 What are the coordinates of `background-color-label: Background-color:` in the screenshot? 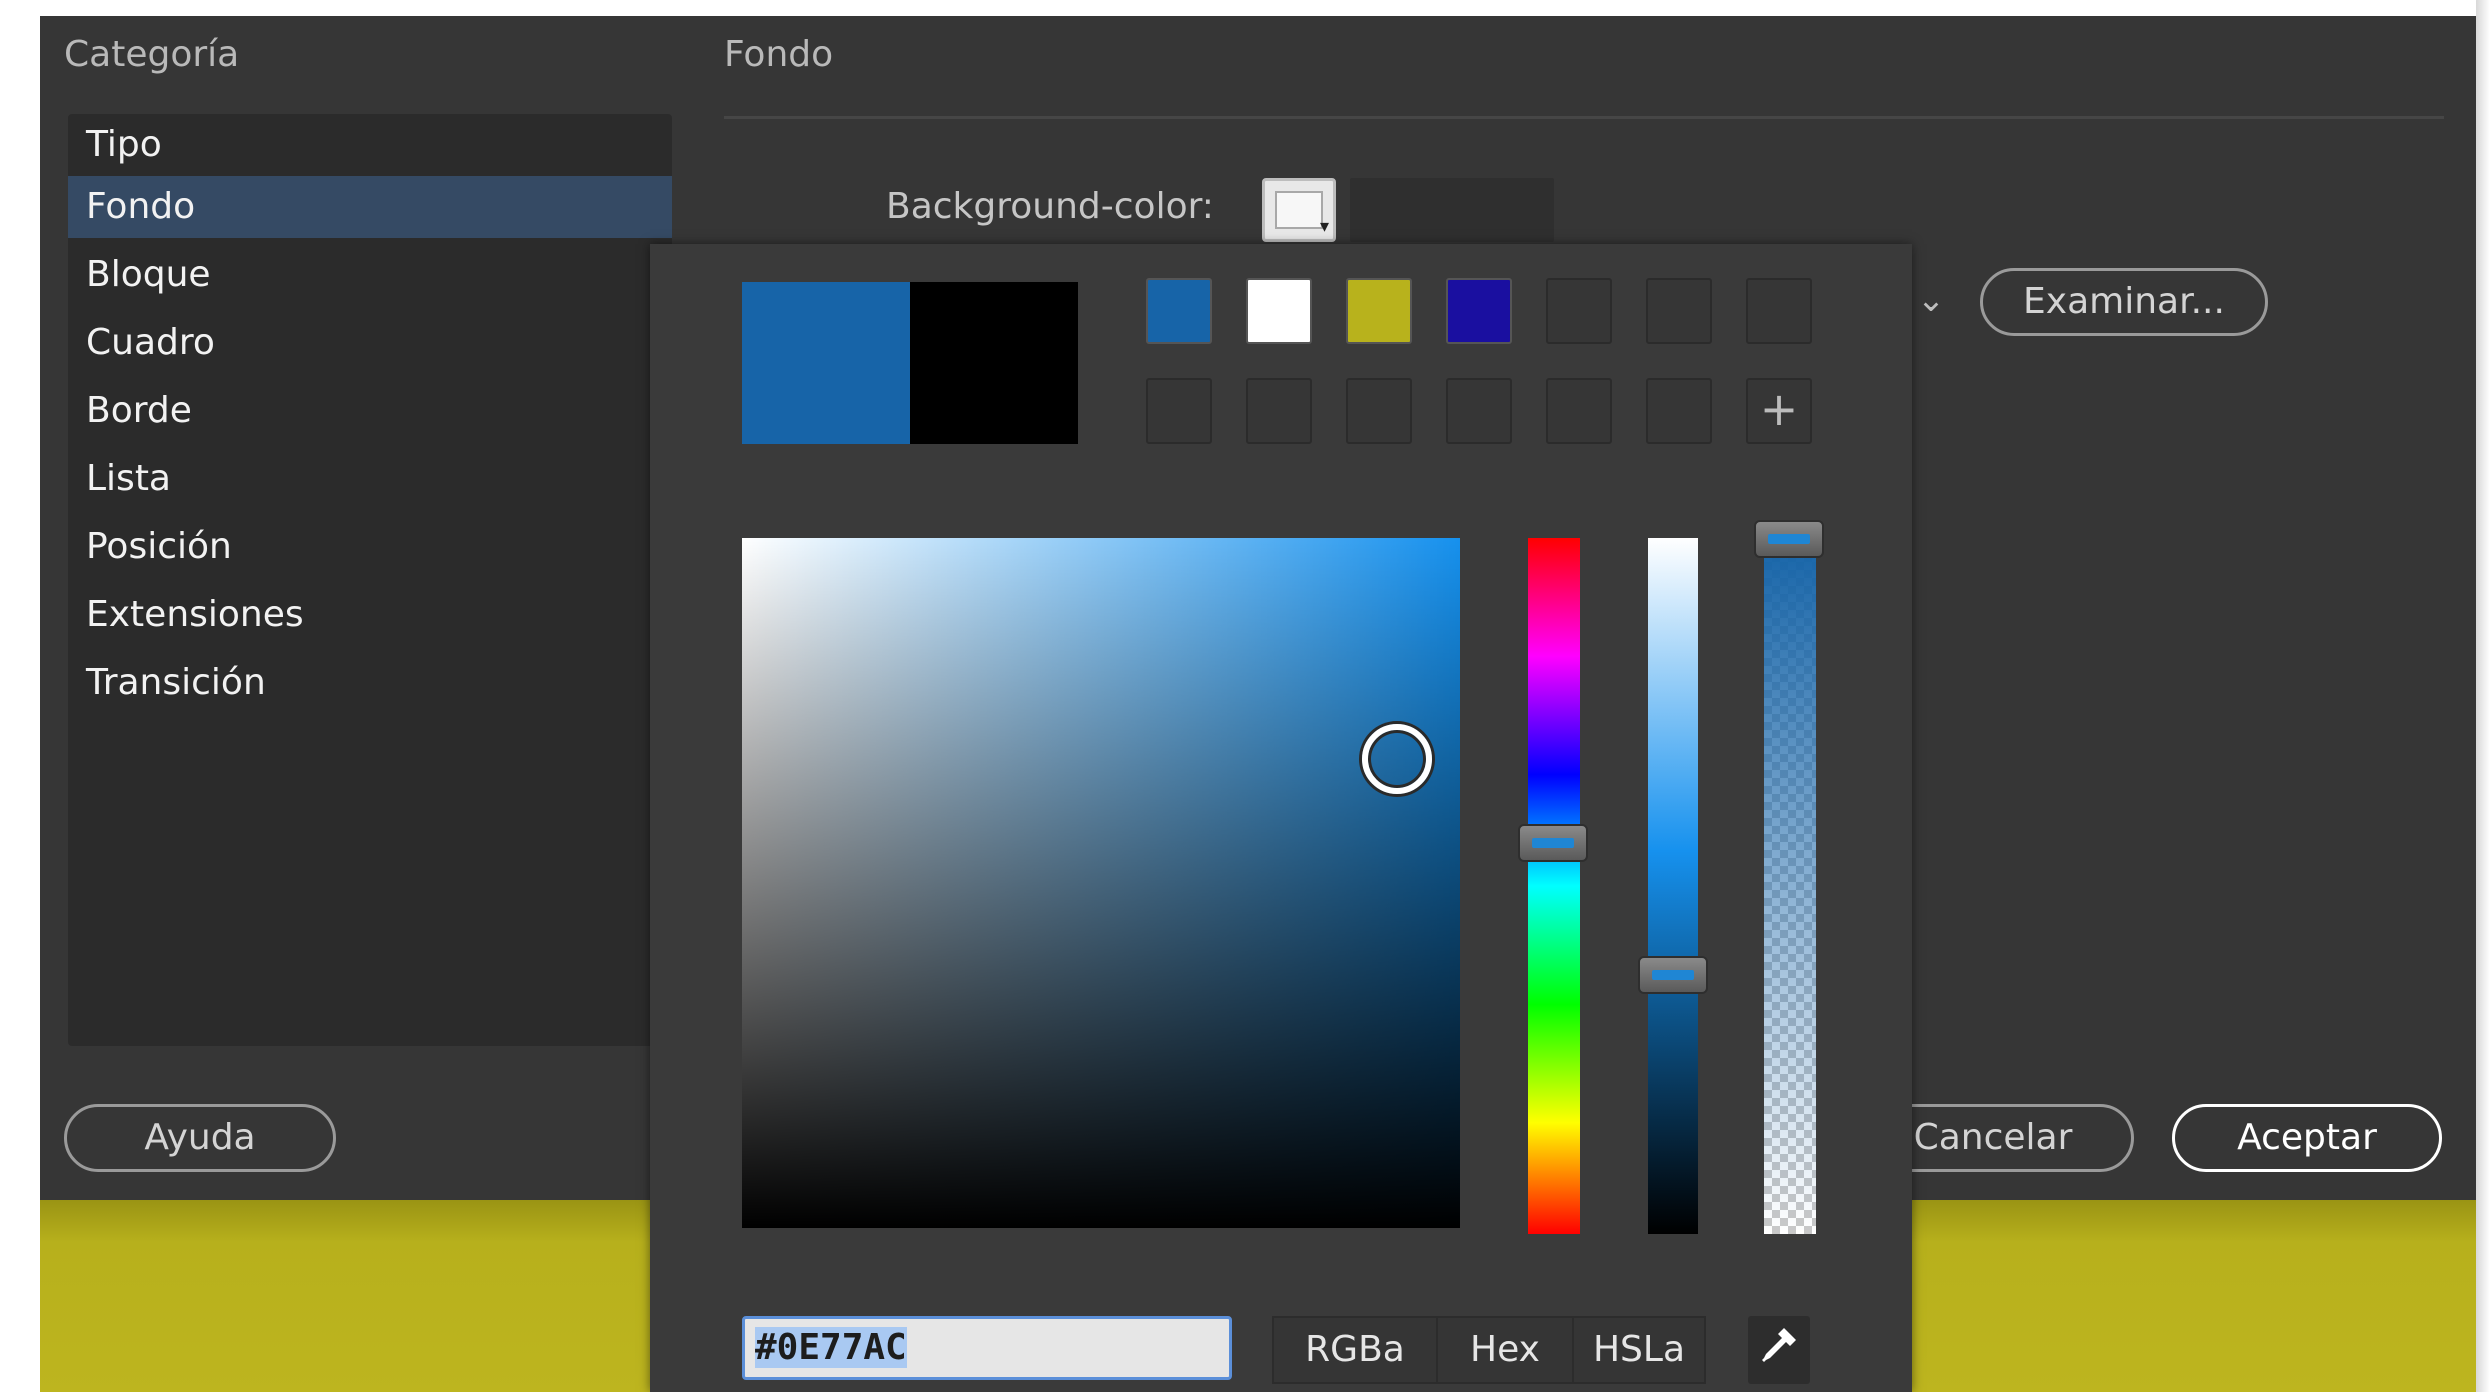 It's located at (1050, 206).